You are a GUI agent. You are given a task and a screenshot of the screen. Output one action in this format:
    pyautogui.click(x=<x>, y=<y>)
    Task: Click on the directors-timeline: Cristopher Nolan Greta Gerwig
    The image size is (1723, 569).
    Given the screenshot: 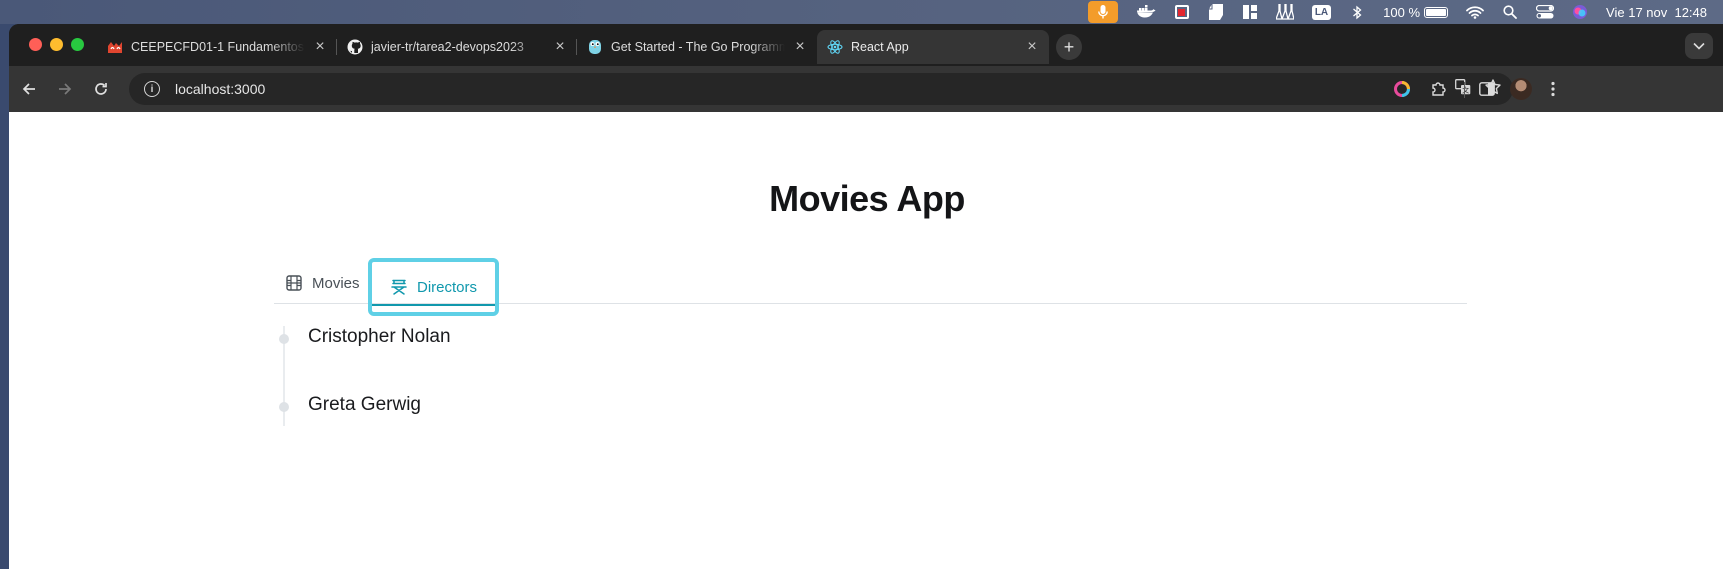 What is the action you would take?
    pyautogui.click(x=574, y=376)
    